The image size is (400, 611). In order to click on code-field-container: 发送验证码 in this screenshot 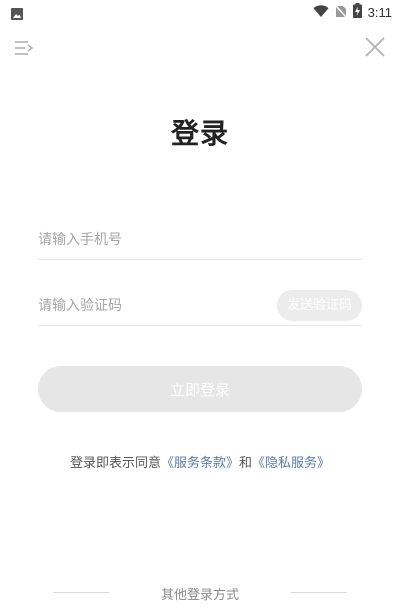, I will do `click(200, 306)`.